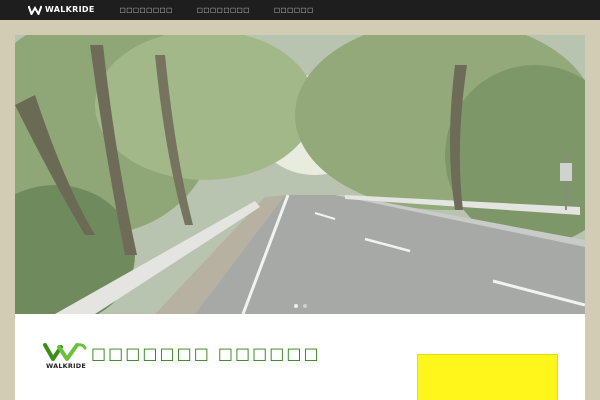 This screenshot has height=400, width=600. I want to click on brand-logo: WALKRIDE, so click(65, 357).